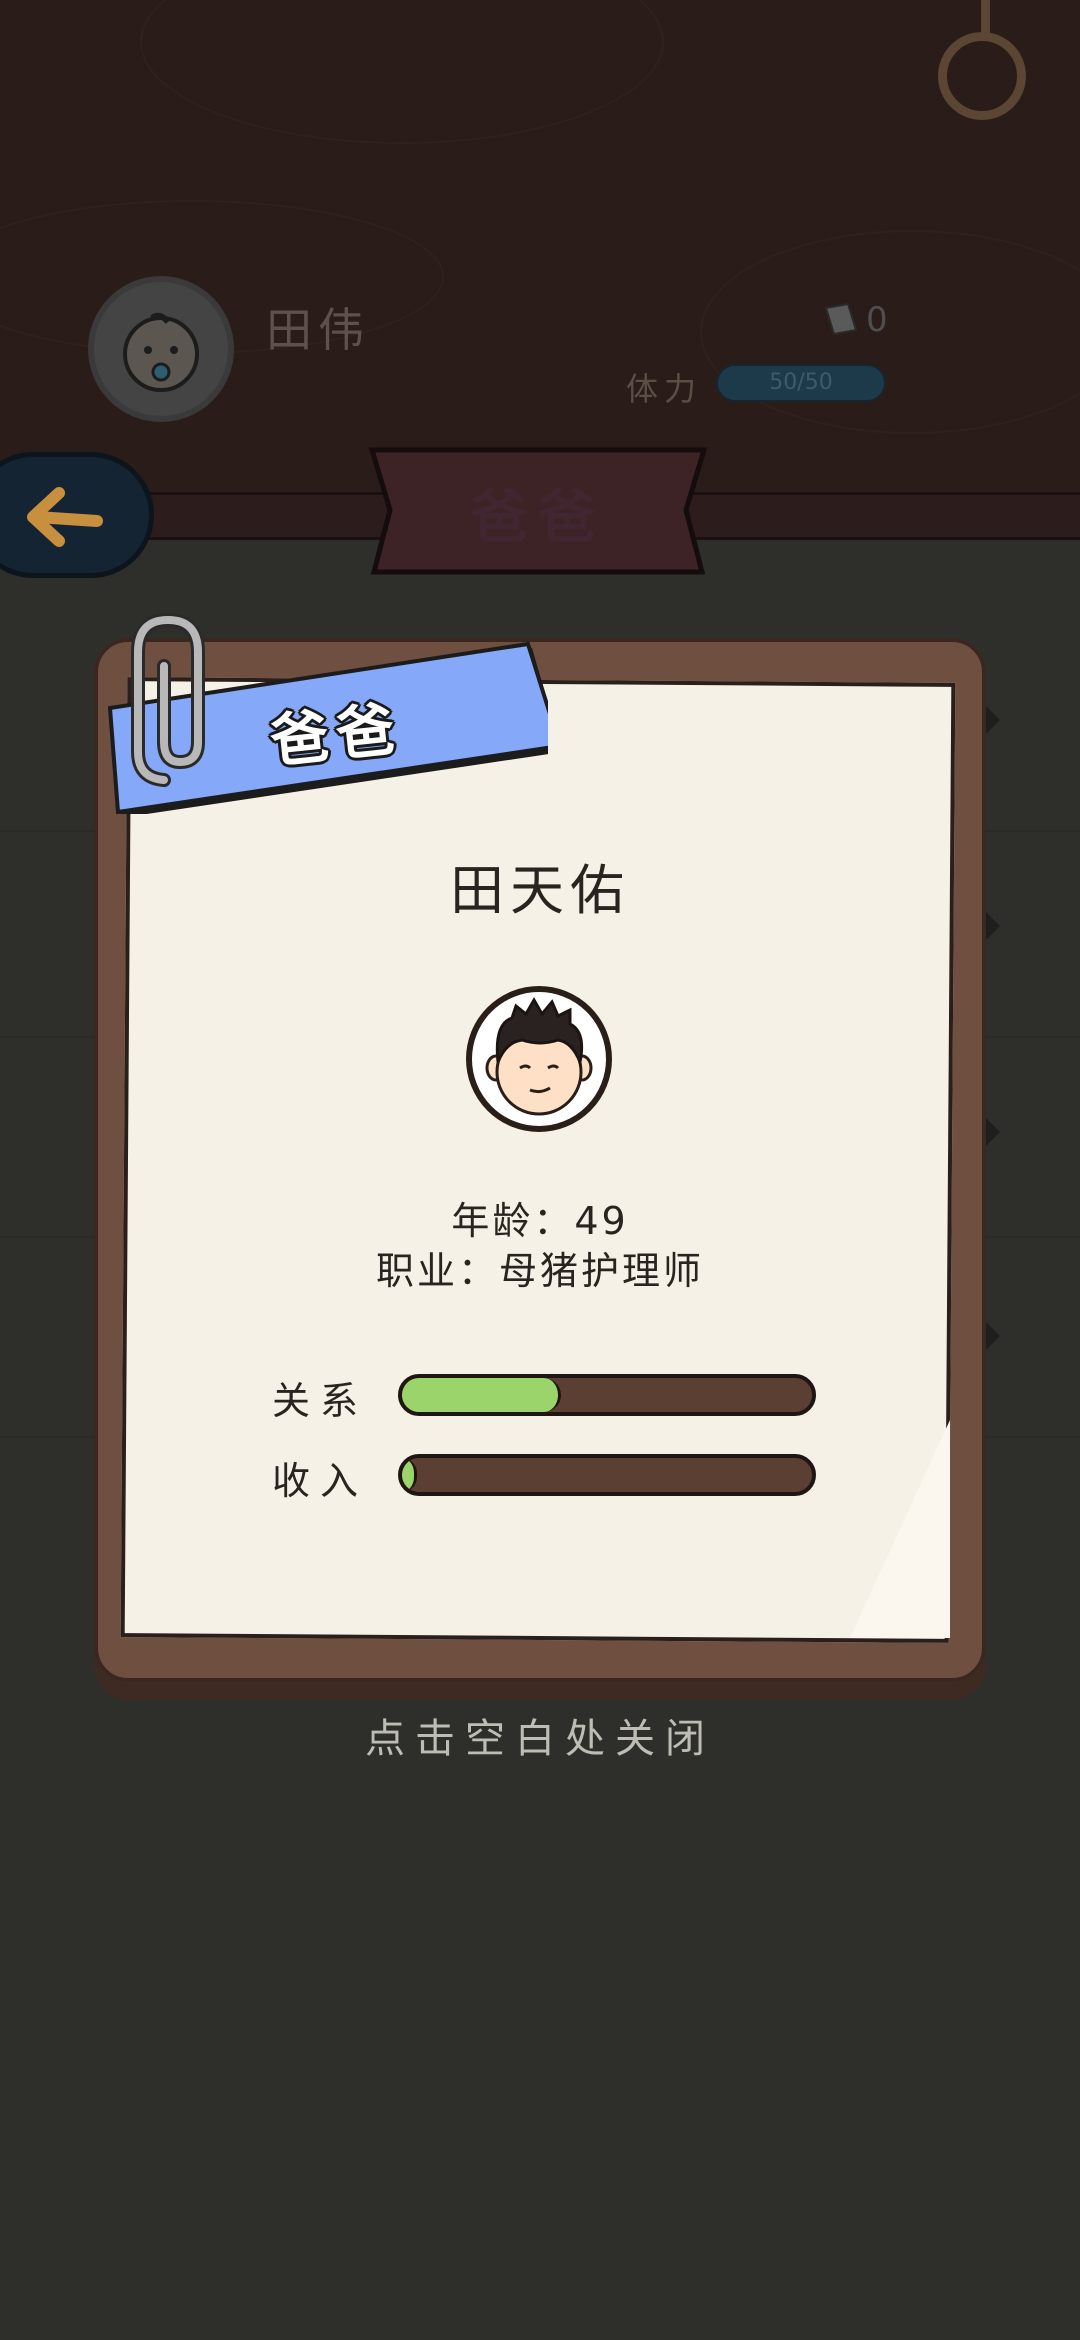 The width and height of the screenshot is (1080, 2340). What do you see at coordinates (537, 517) in the screenshot?
I see `screen-title: 爸爸` at bounding box center [537, 517].